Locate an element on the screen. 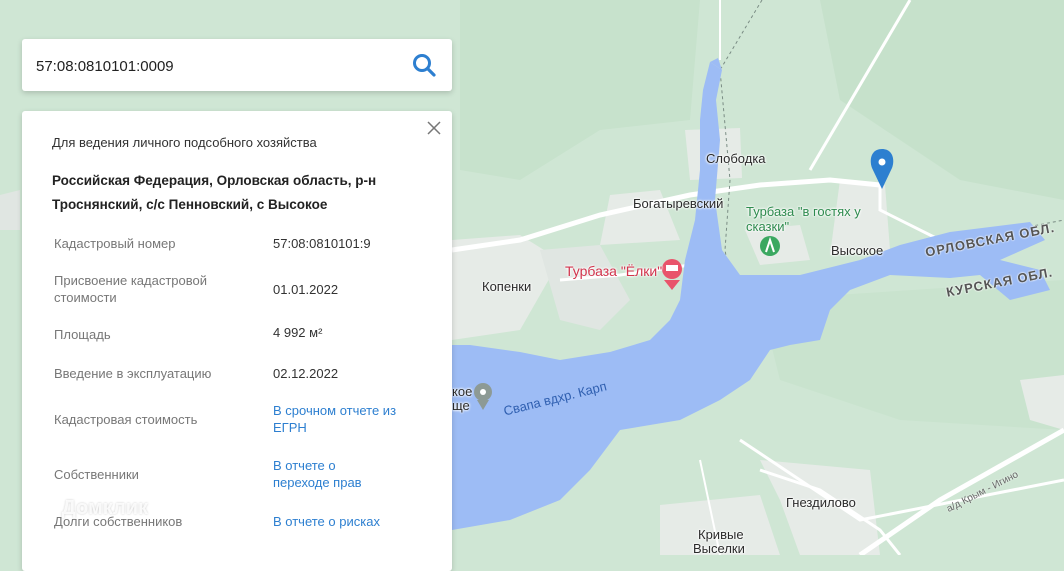 This screenshot has width=1064, height=571. search-input is located at coordinates (216, 66).